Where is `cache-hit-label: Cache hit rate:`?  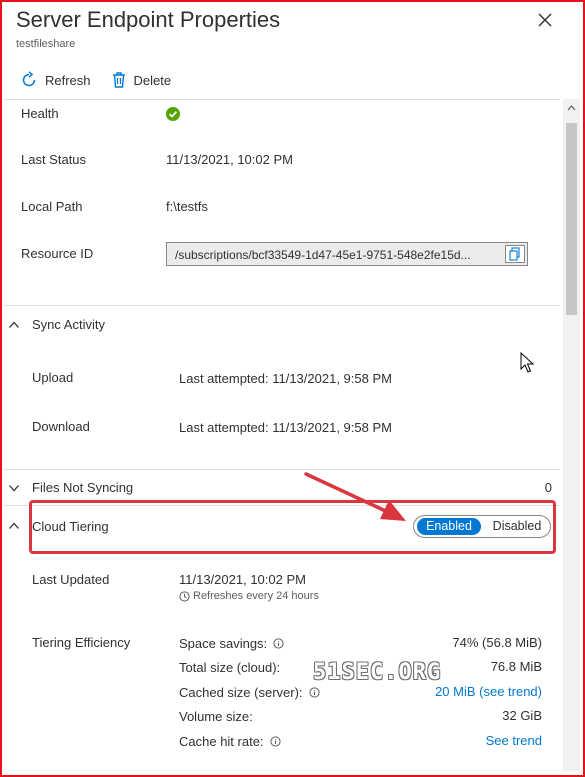
cache-hit-label: Cache hit rate: is located at coordinates (221, 741).